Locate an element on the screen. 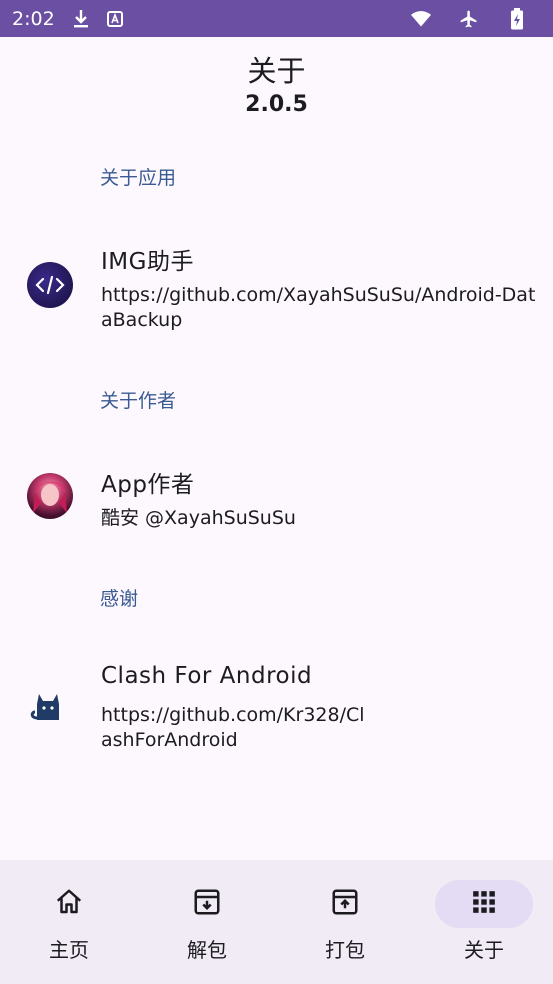 The height and width of the screenshot is (984, 553). bottom-navigation: 主页 解包 打包 关于 is located at coordinates (276, 922).